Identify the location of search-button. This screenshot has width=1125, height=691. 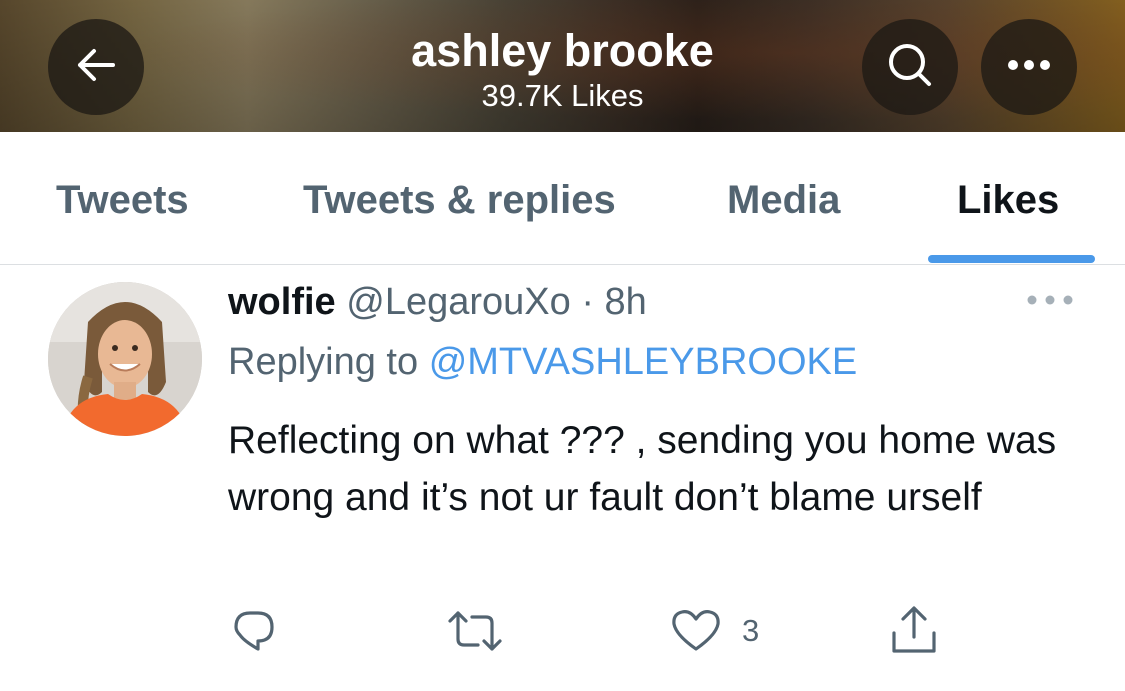
(910, 67).